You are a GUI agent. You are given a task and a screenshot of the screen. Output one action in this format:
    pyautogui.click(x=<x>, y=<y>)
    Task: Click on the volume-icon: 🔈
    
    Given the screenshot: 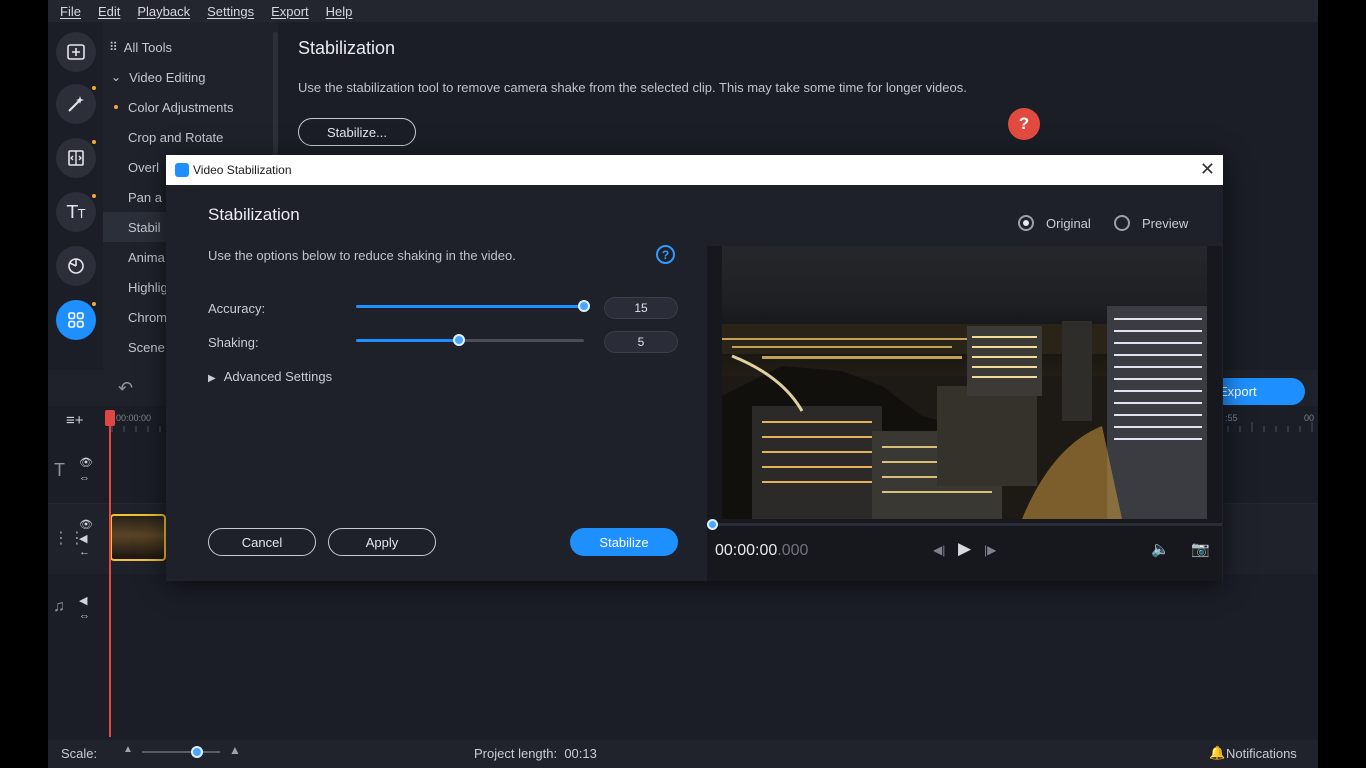 What is the action you would take?
    pyautogui.click(x=1160, y=549)
    